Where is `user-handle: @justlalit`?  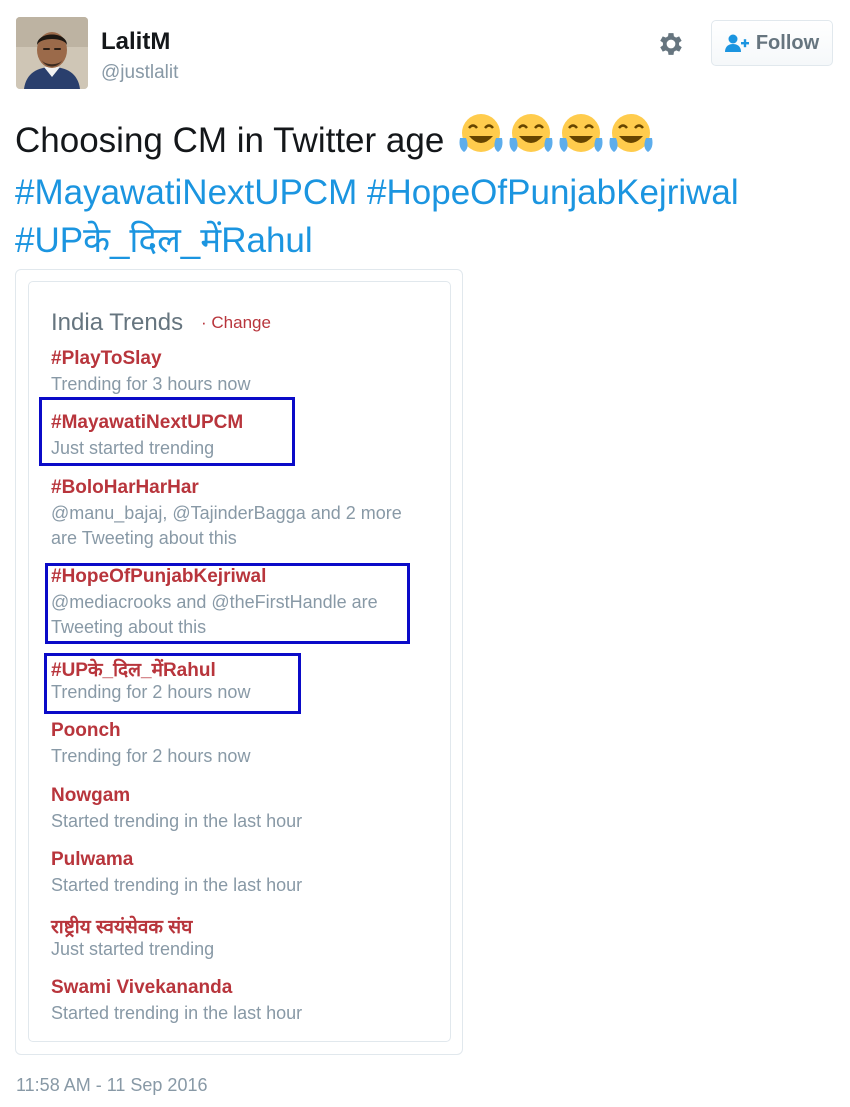
user-handle: @justlalit is located at coordinates (139, 73).